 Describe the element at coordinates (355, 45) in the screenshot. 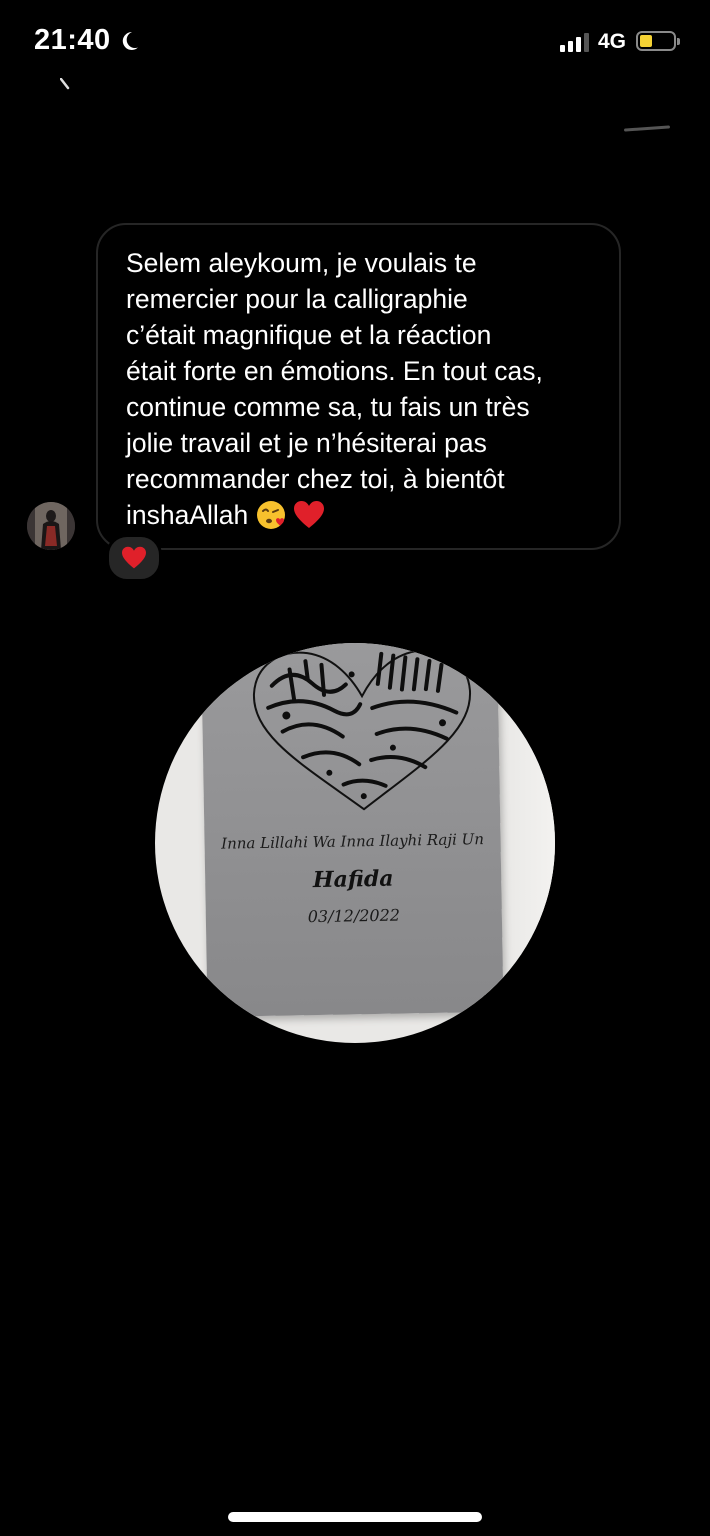

I see `status-bar: 21:40 4G` at that location.